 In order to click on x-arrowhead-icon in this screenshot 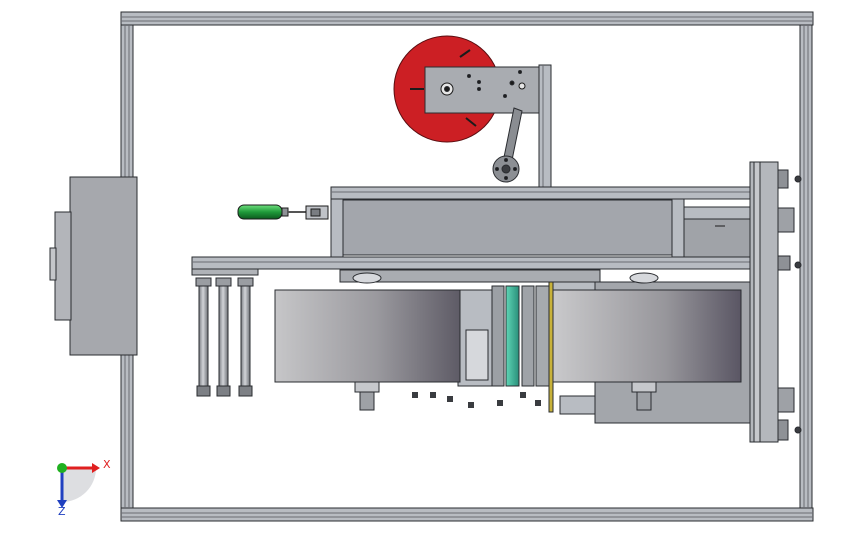, I will do `click(96, 468)`.